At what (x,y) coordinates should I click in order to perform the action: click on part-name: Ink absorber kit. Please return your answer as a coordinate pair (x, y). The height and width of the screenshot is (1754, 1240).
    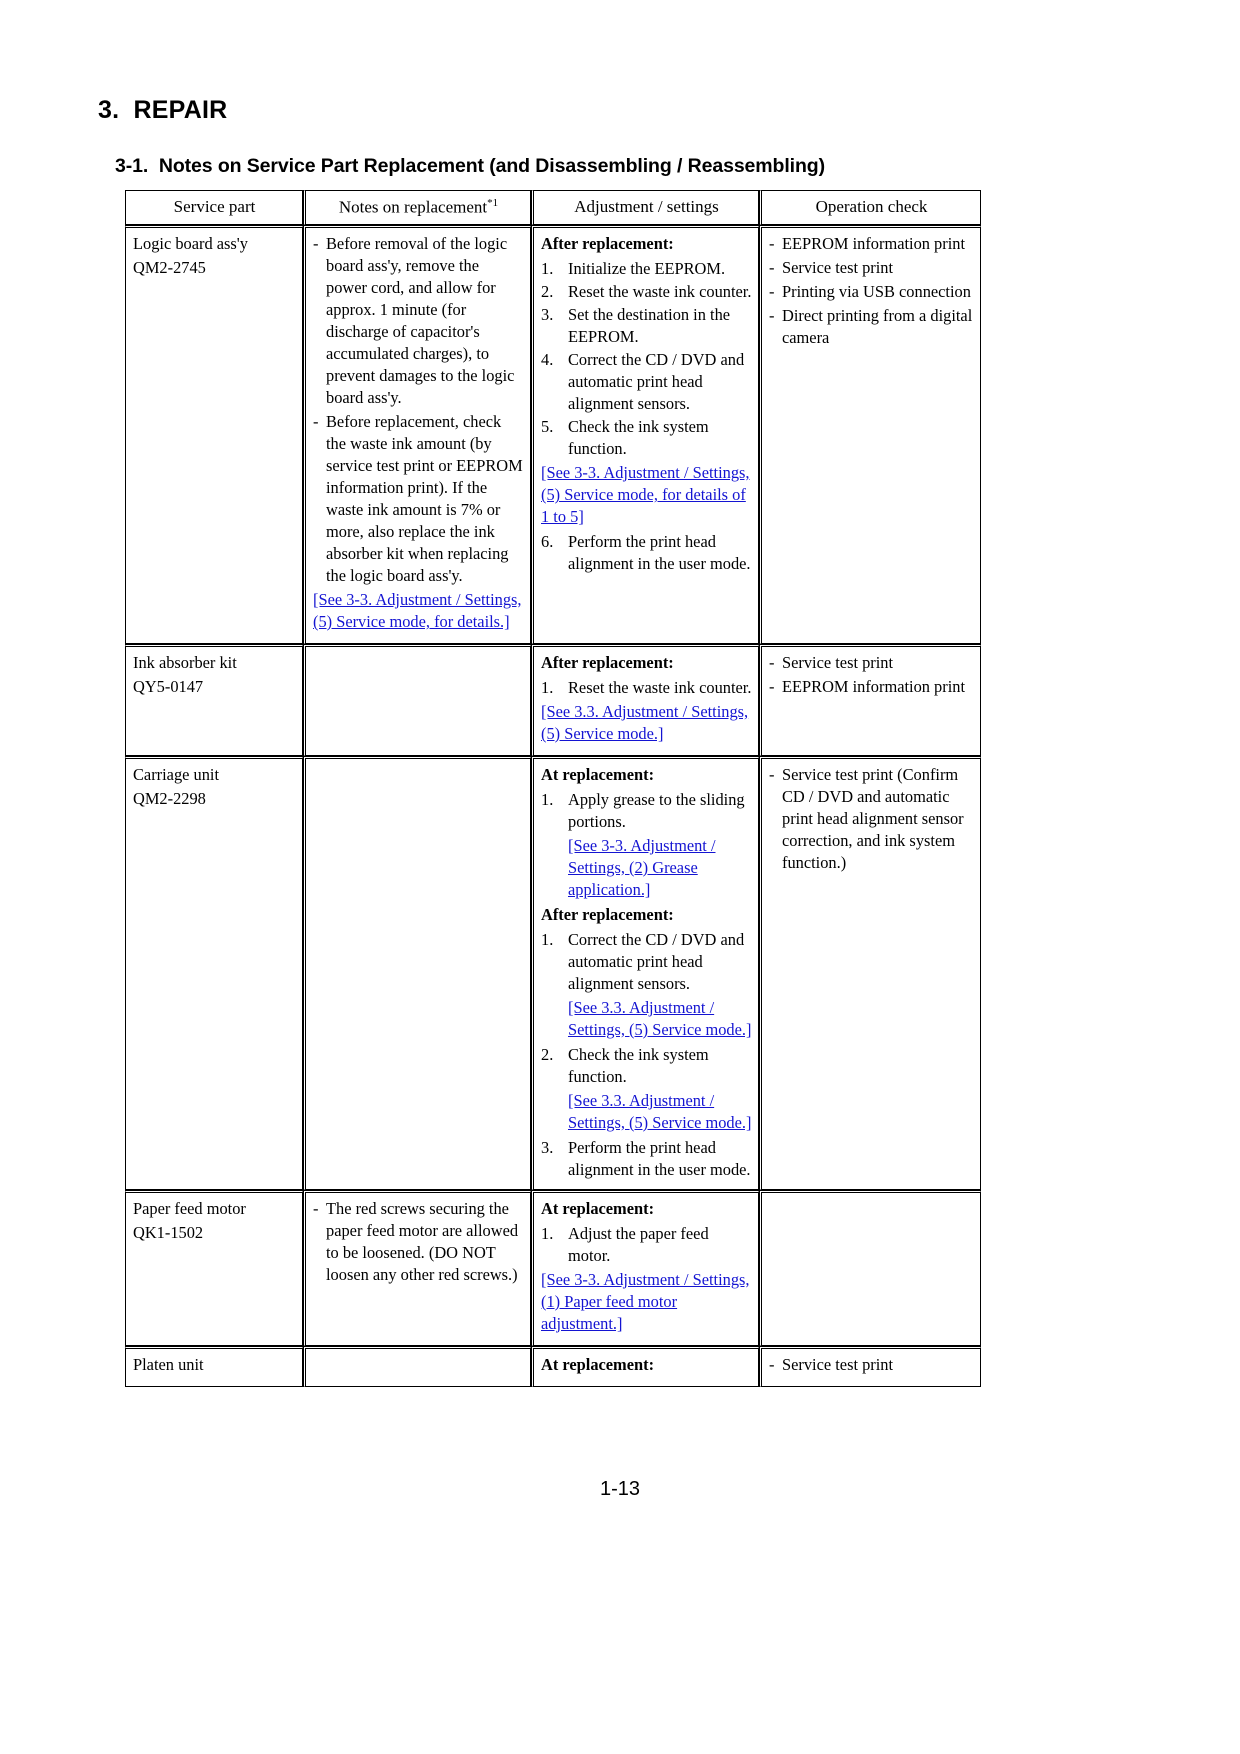
    Looking at the image, I should click on (185, 663).